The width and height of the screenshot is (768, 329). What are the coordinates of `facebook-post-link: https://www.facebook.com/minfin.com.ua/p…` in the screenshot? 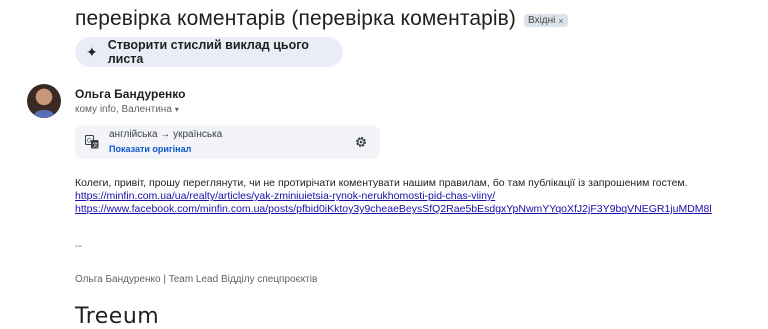 It's located at (393, 209).